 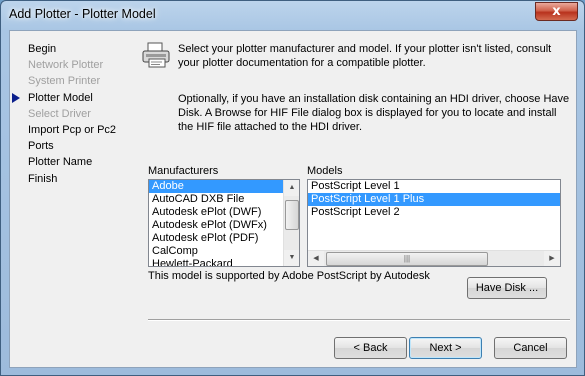 What do you see at coordinates (43, 178) in the screenshot?
I see `wizard-step-label: Finish` at bounding box center [43, 178].